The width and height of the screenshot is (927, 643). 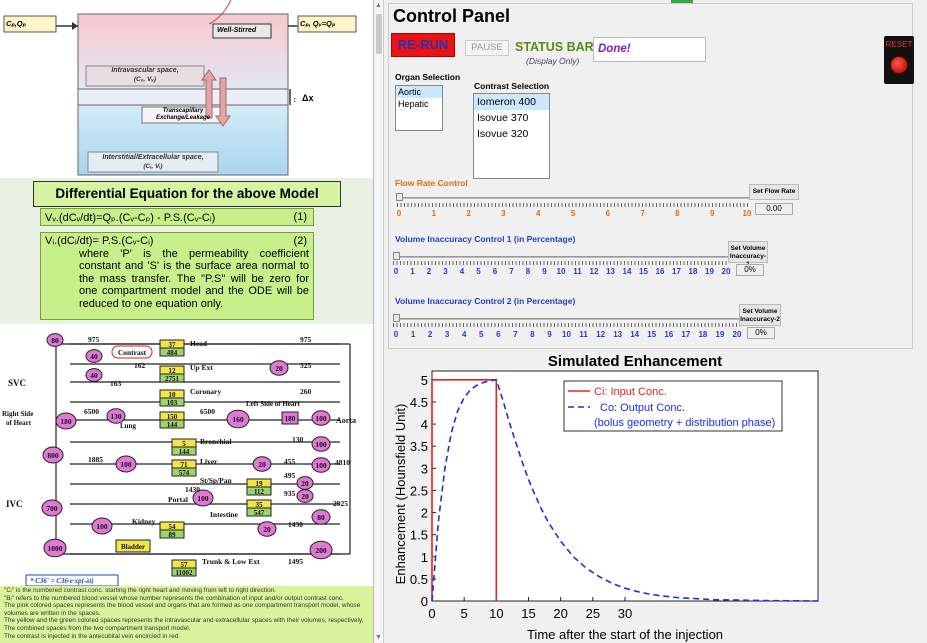 What do you see at coordinates (748, 254) in the screenshot?
I see `set-volume-1-button: Set Volume Inaccuracy-1` at bounding box center [748, 254].